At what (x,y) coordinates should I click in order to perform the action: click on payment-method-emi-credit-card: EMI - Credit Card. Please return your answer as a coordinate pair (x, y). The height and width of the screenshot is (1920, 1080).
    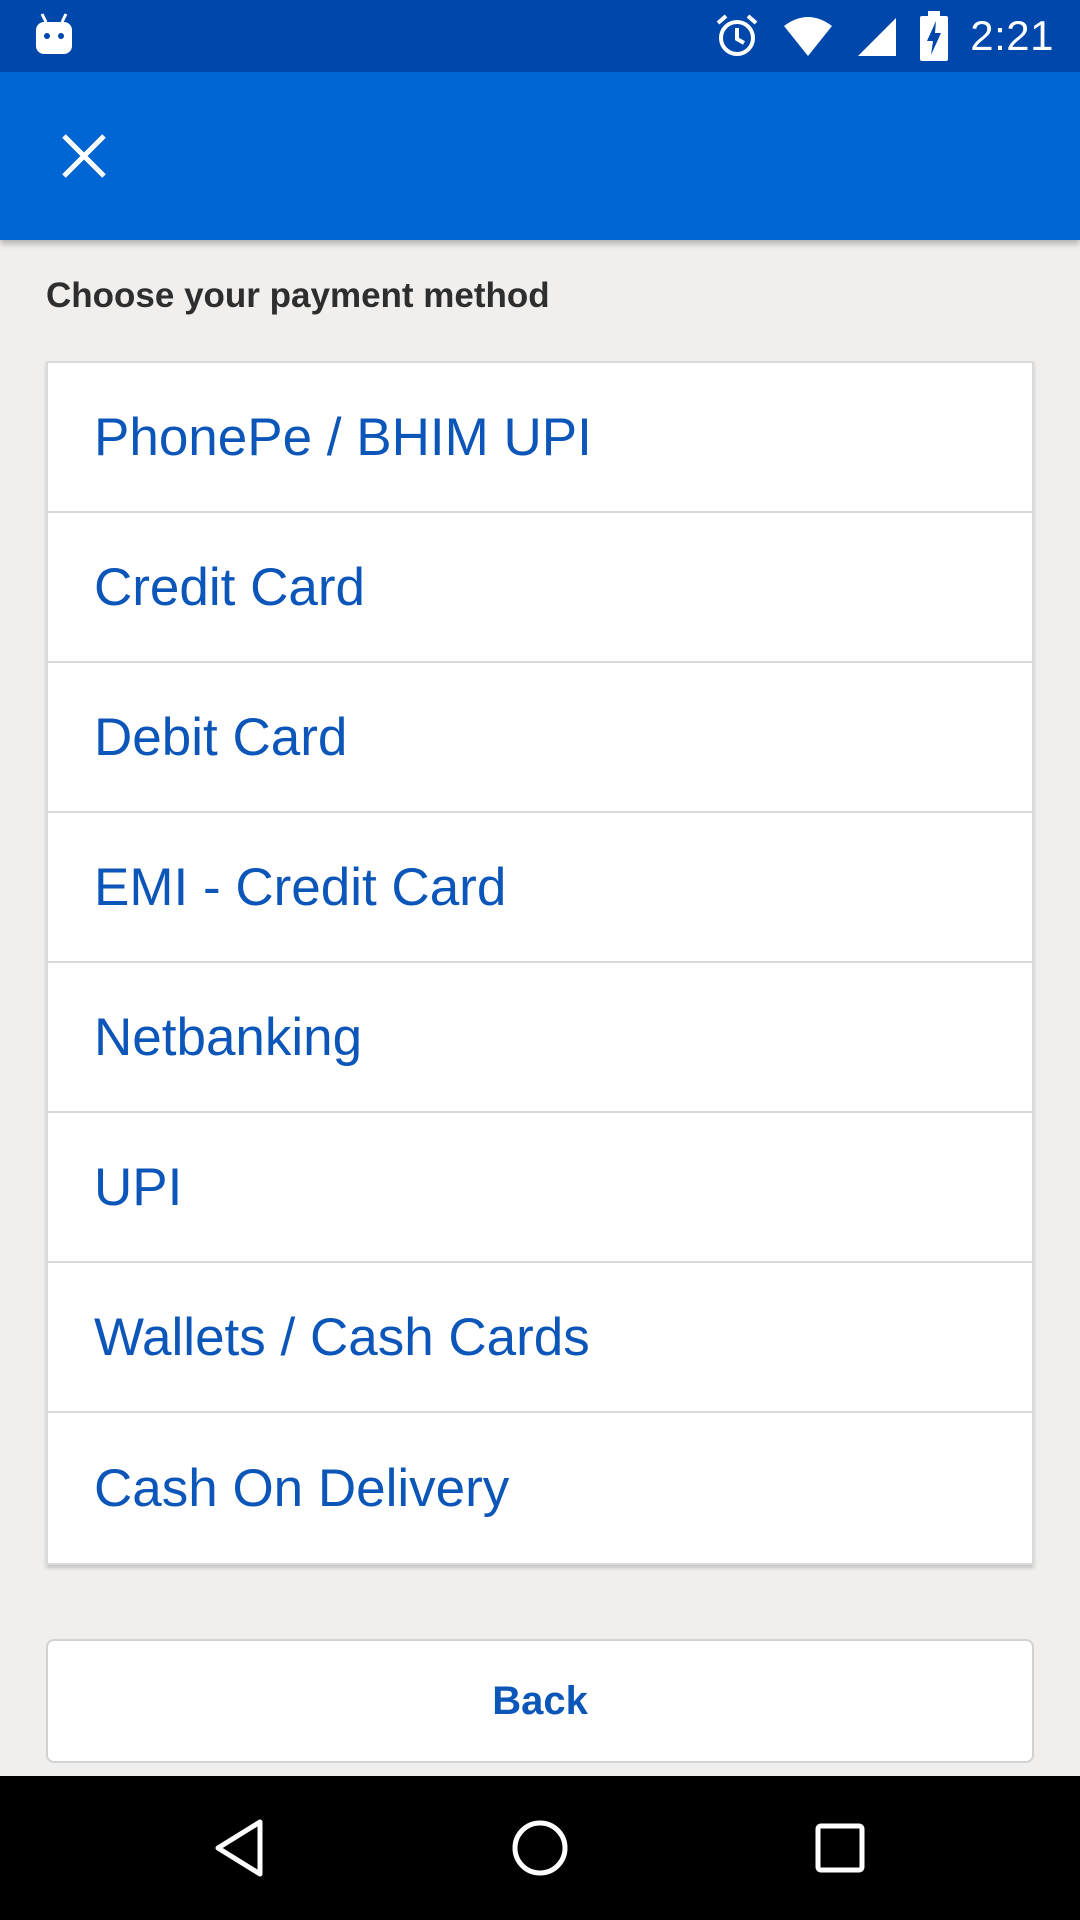
    Looking at the image, I should click on (540, 888).